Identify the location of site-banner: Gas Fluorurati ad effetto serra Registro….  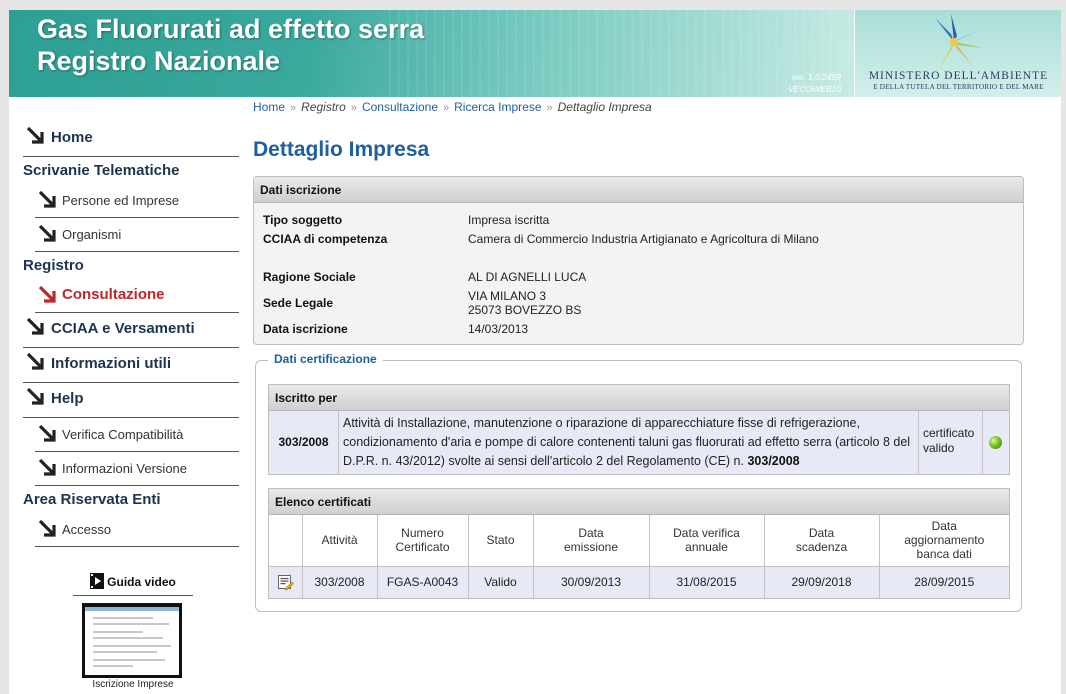
(535, 53).